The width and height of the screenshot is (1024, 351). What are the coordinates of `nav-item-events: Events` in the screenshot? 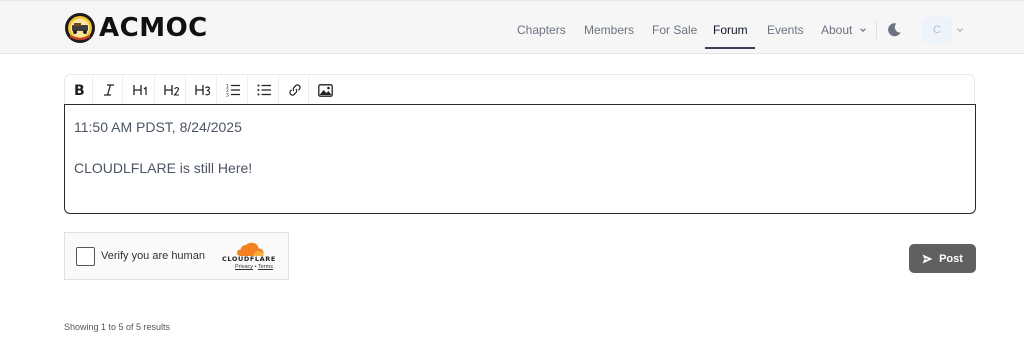 It's located at (785, 28).